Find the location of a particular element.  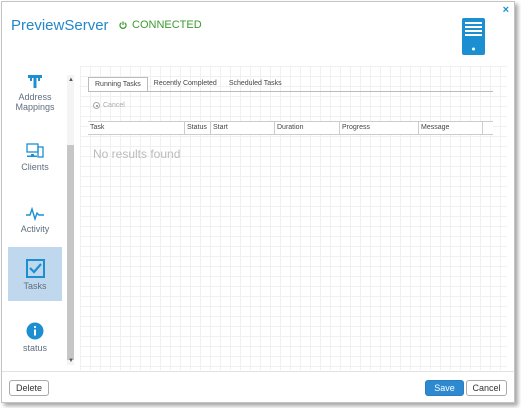

save-button: Save is located at coordinates (444, 388).